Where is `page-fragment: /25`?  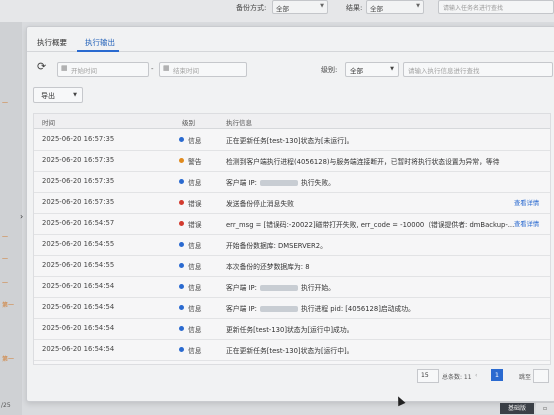
page-fragment: /25 is located at coordinates (6, 405).